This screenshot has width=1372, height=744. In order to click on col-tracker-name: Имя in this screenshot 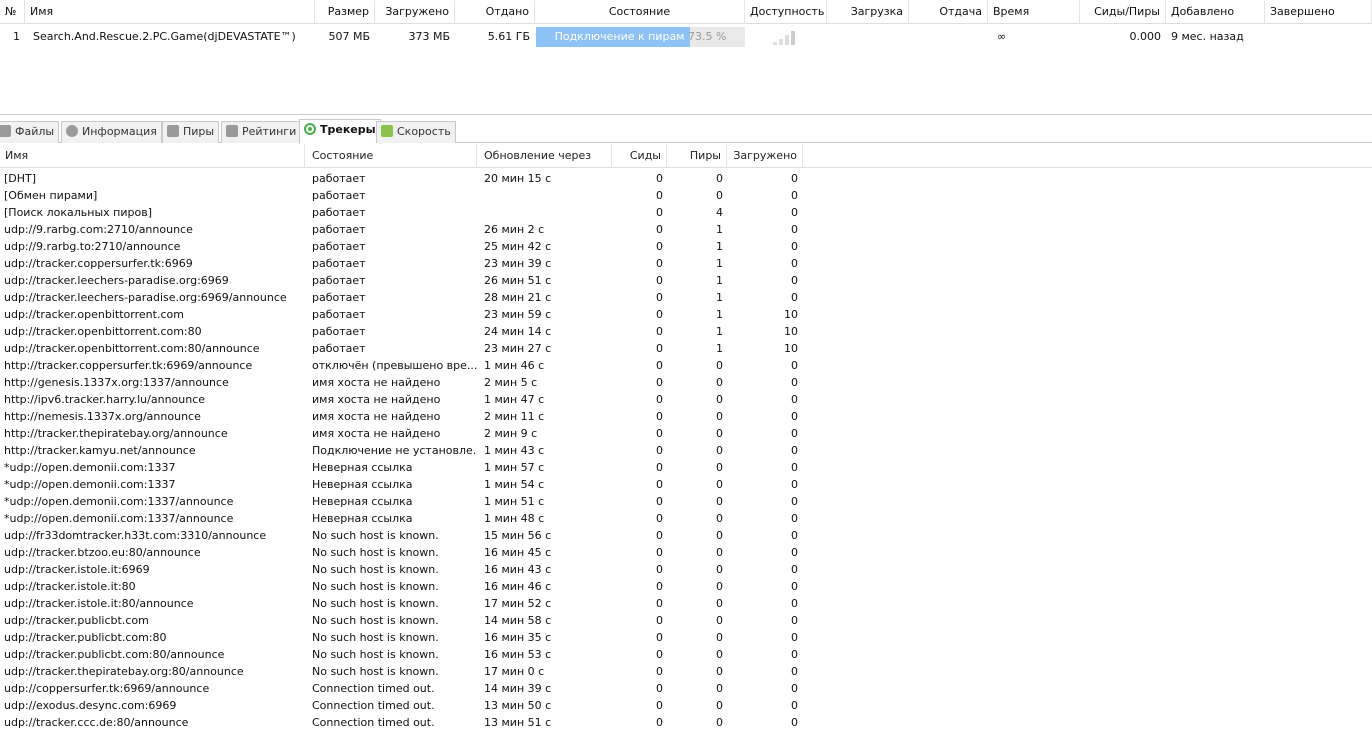, I will do `click(152, 156)`.